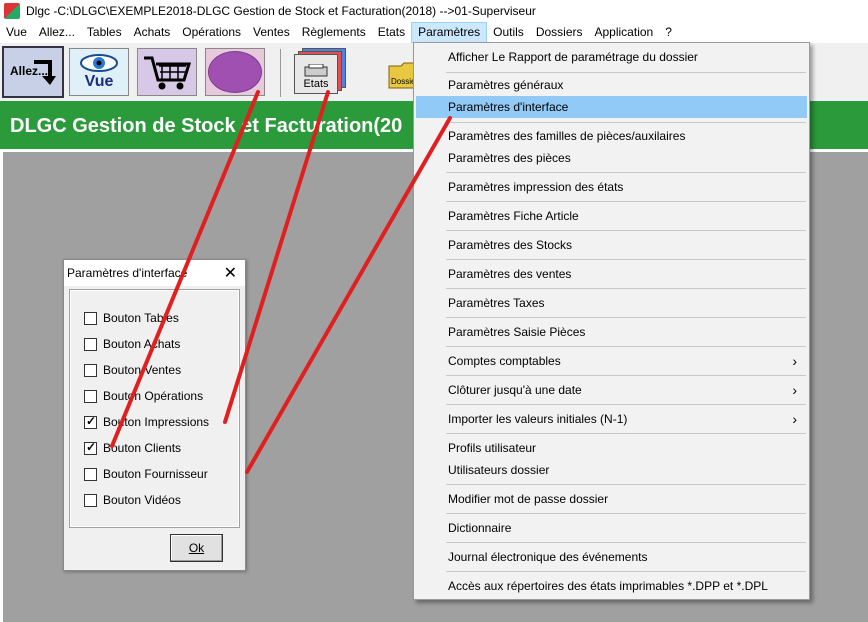 Image resolution: width=868 pixels, height=622 pixels. I want to click on menu-tables: Tables, so click(104, 32).